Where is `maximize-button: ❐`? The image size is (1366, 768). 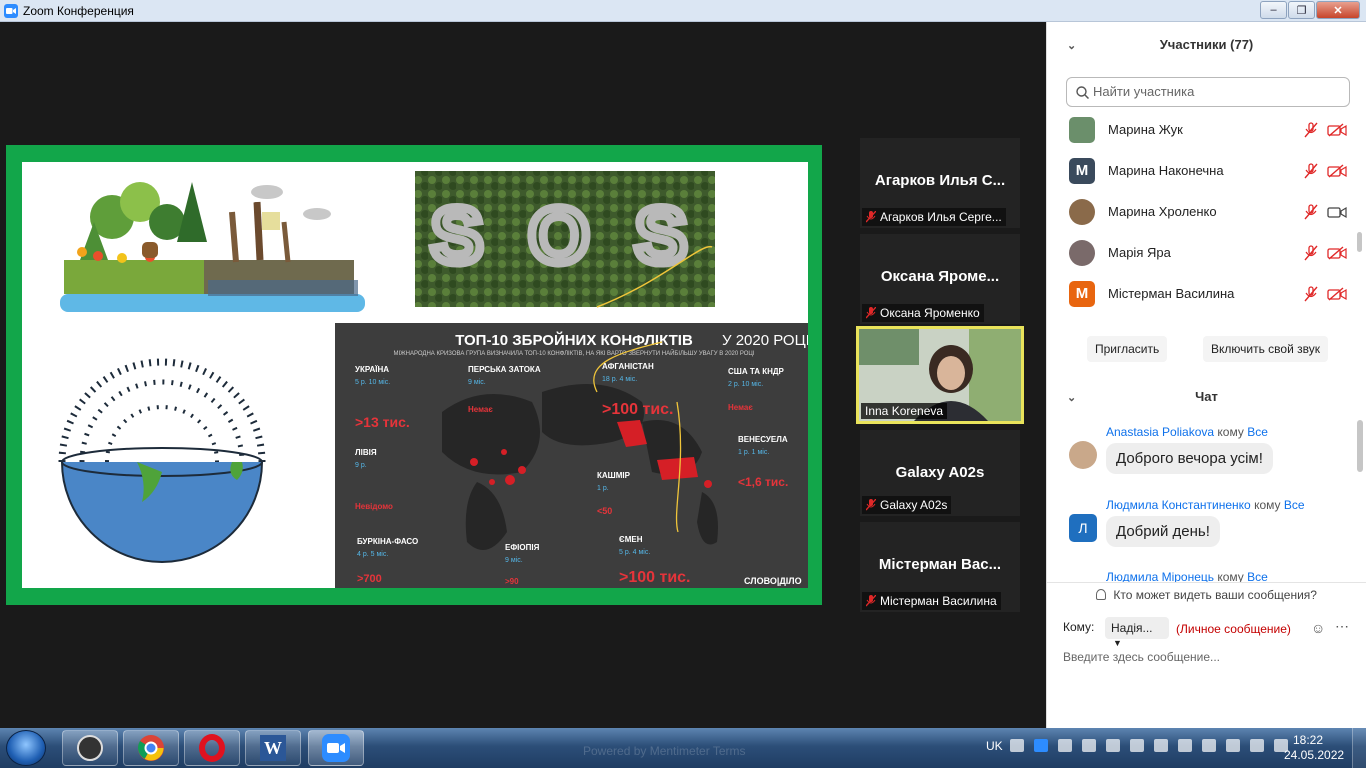 maximize-button: ❐ is located at coordinates (1301, 10).